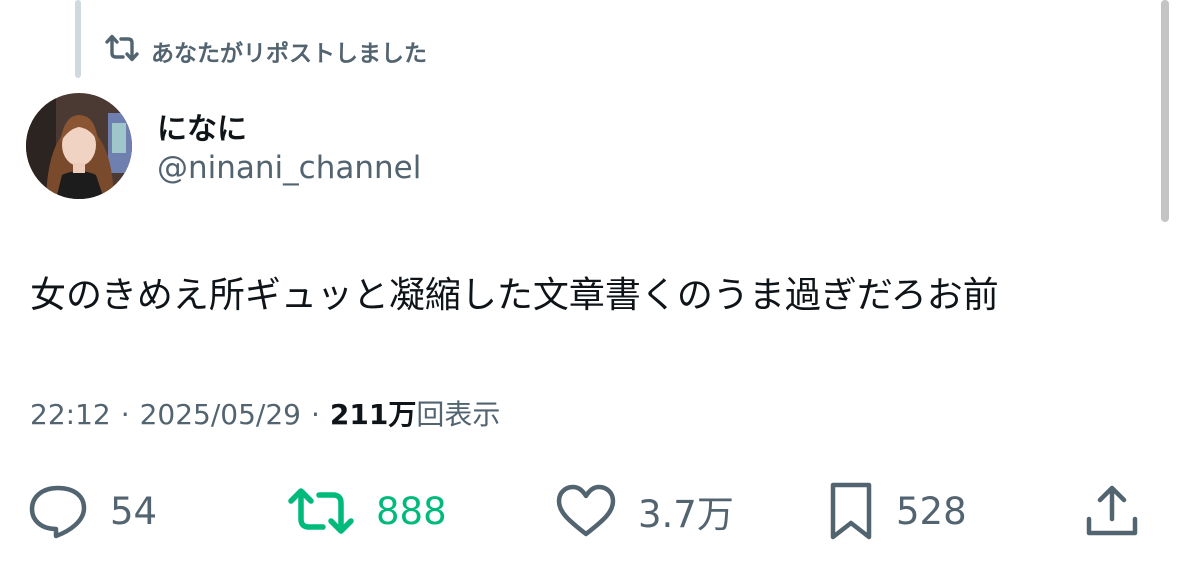 The image size is (1179, 587). I want to click on views-label: 回表示, so click(458, 414).